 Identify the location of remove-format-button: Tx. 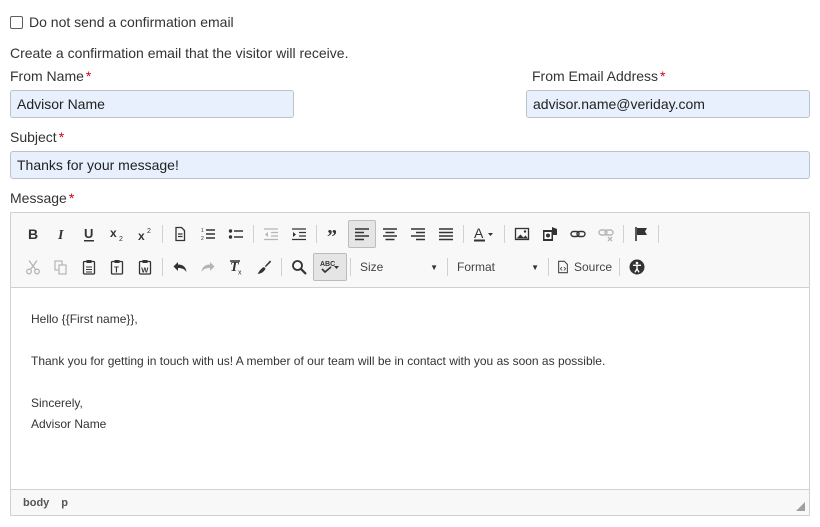
(236, 267).